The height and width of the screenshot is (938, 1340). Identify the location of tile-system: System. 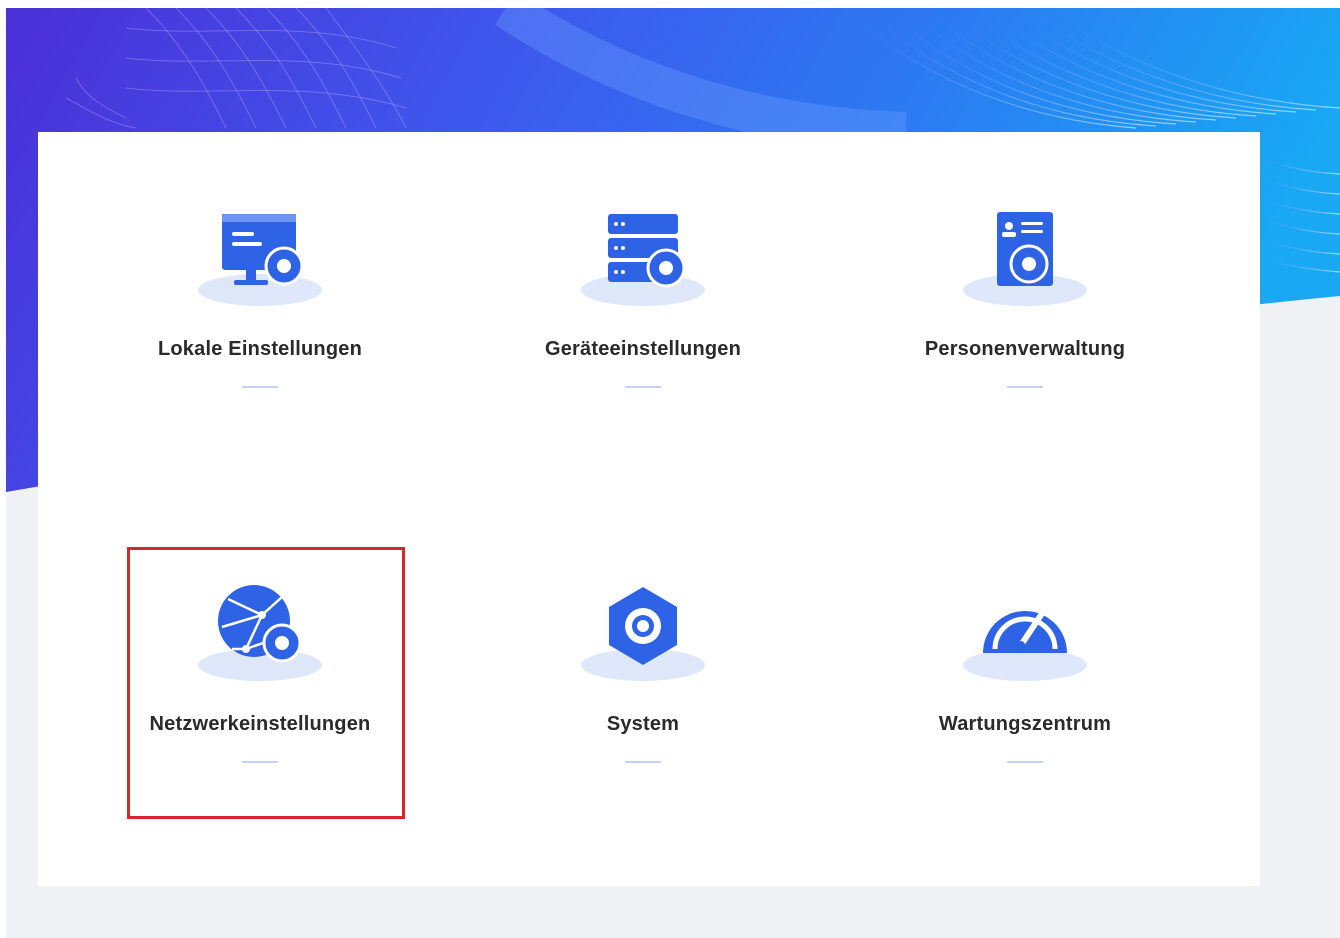
(643, 642).